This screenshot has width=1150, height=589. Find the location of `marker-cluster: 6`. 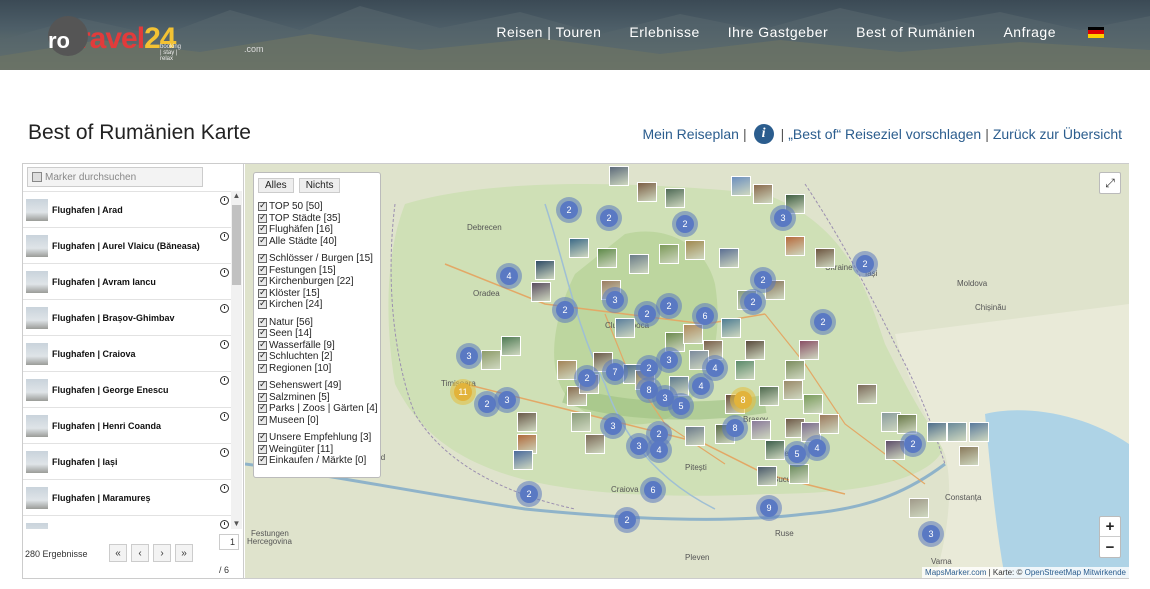

marker-cluster: 6 is located at coordinates (705, 316).